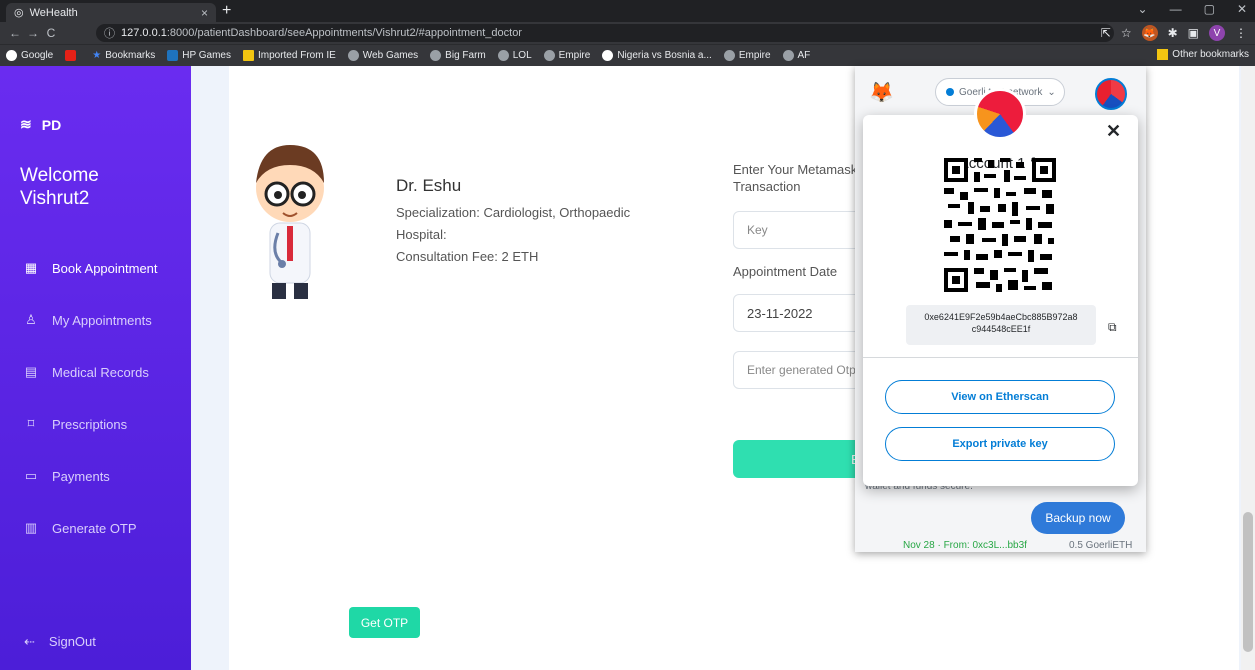  What do you see at coordinates (1078, 518) in the screenshot?
I see `backup-now-button: Backup now` at bounding box center [1078, 518].